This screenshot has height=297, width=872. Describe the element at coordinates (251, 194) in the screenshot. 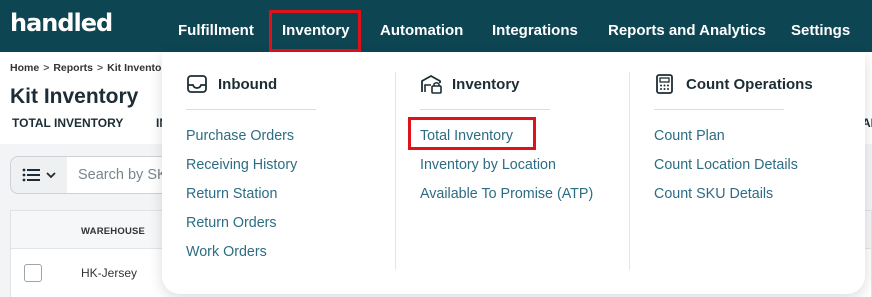

I see `menu-link-return-station: Return Station` at that location.